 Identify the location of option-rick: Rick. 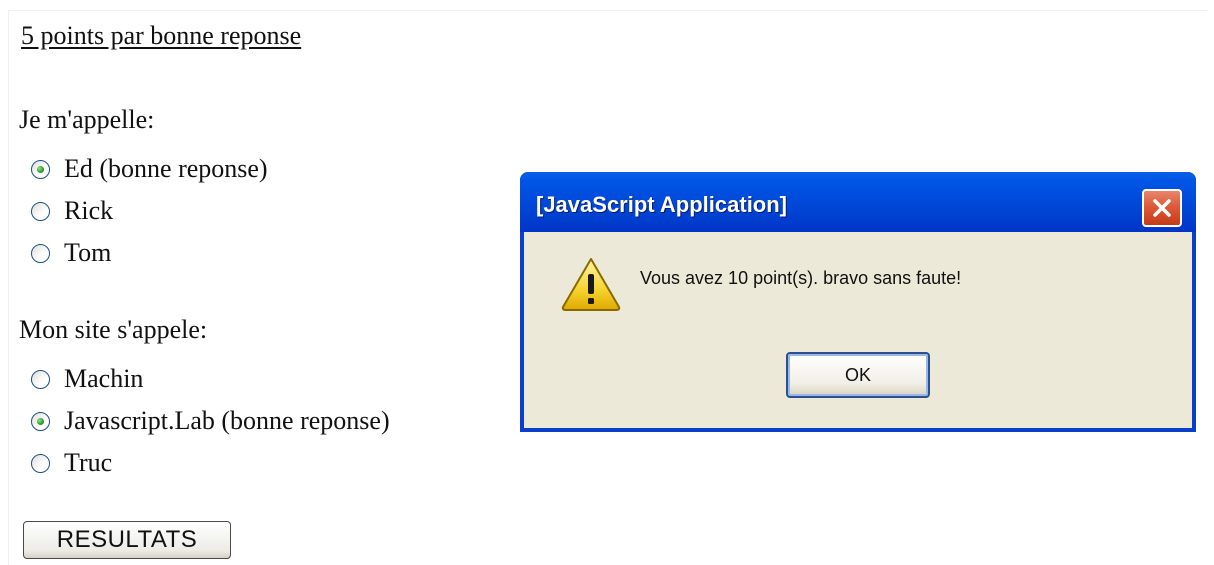
(72, 211).